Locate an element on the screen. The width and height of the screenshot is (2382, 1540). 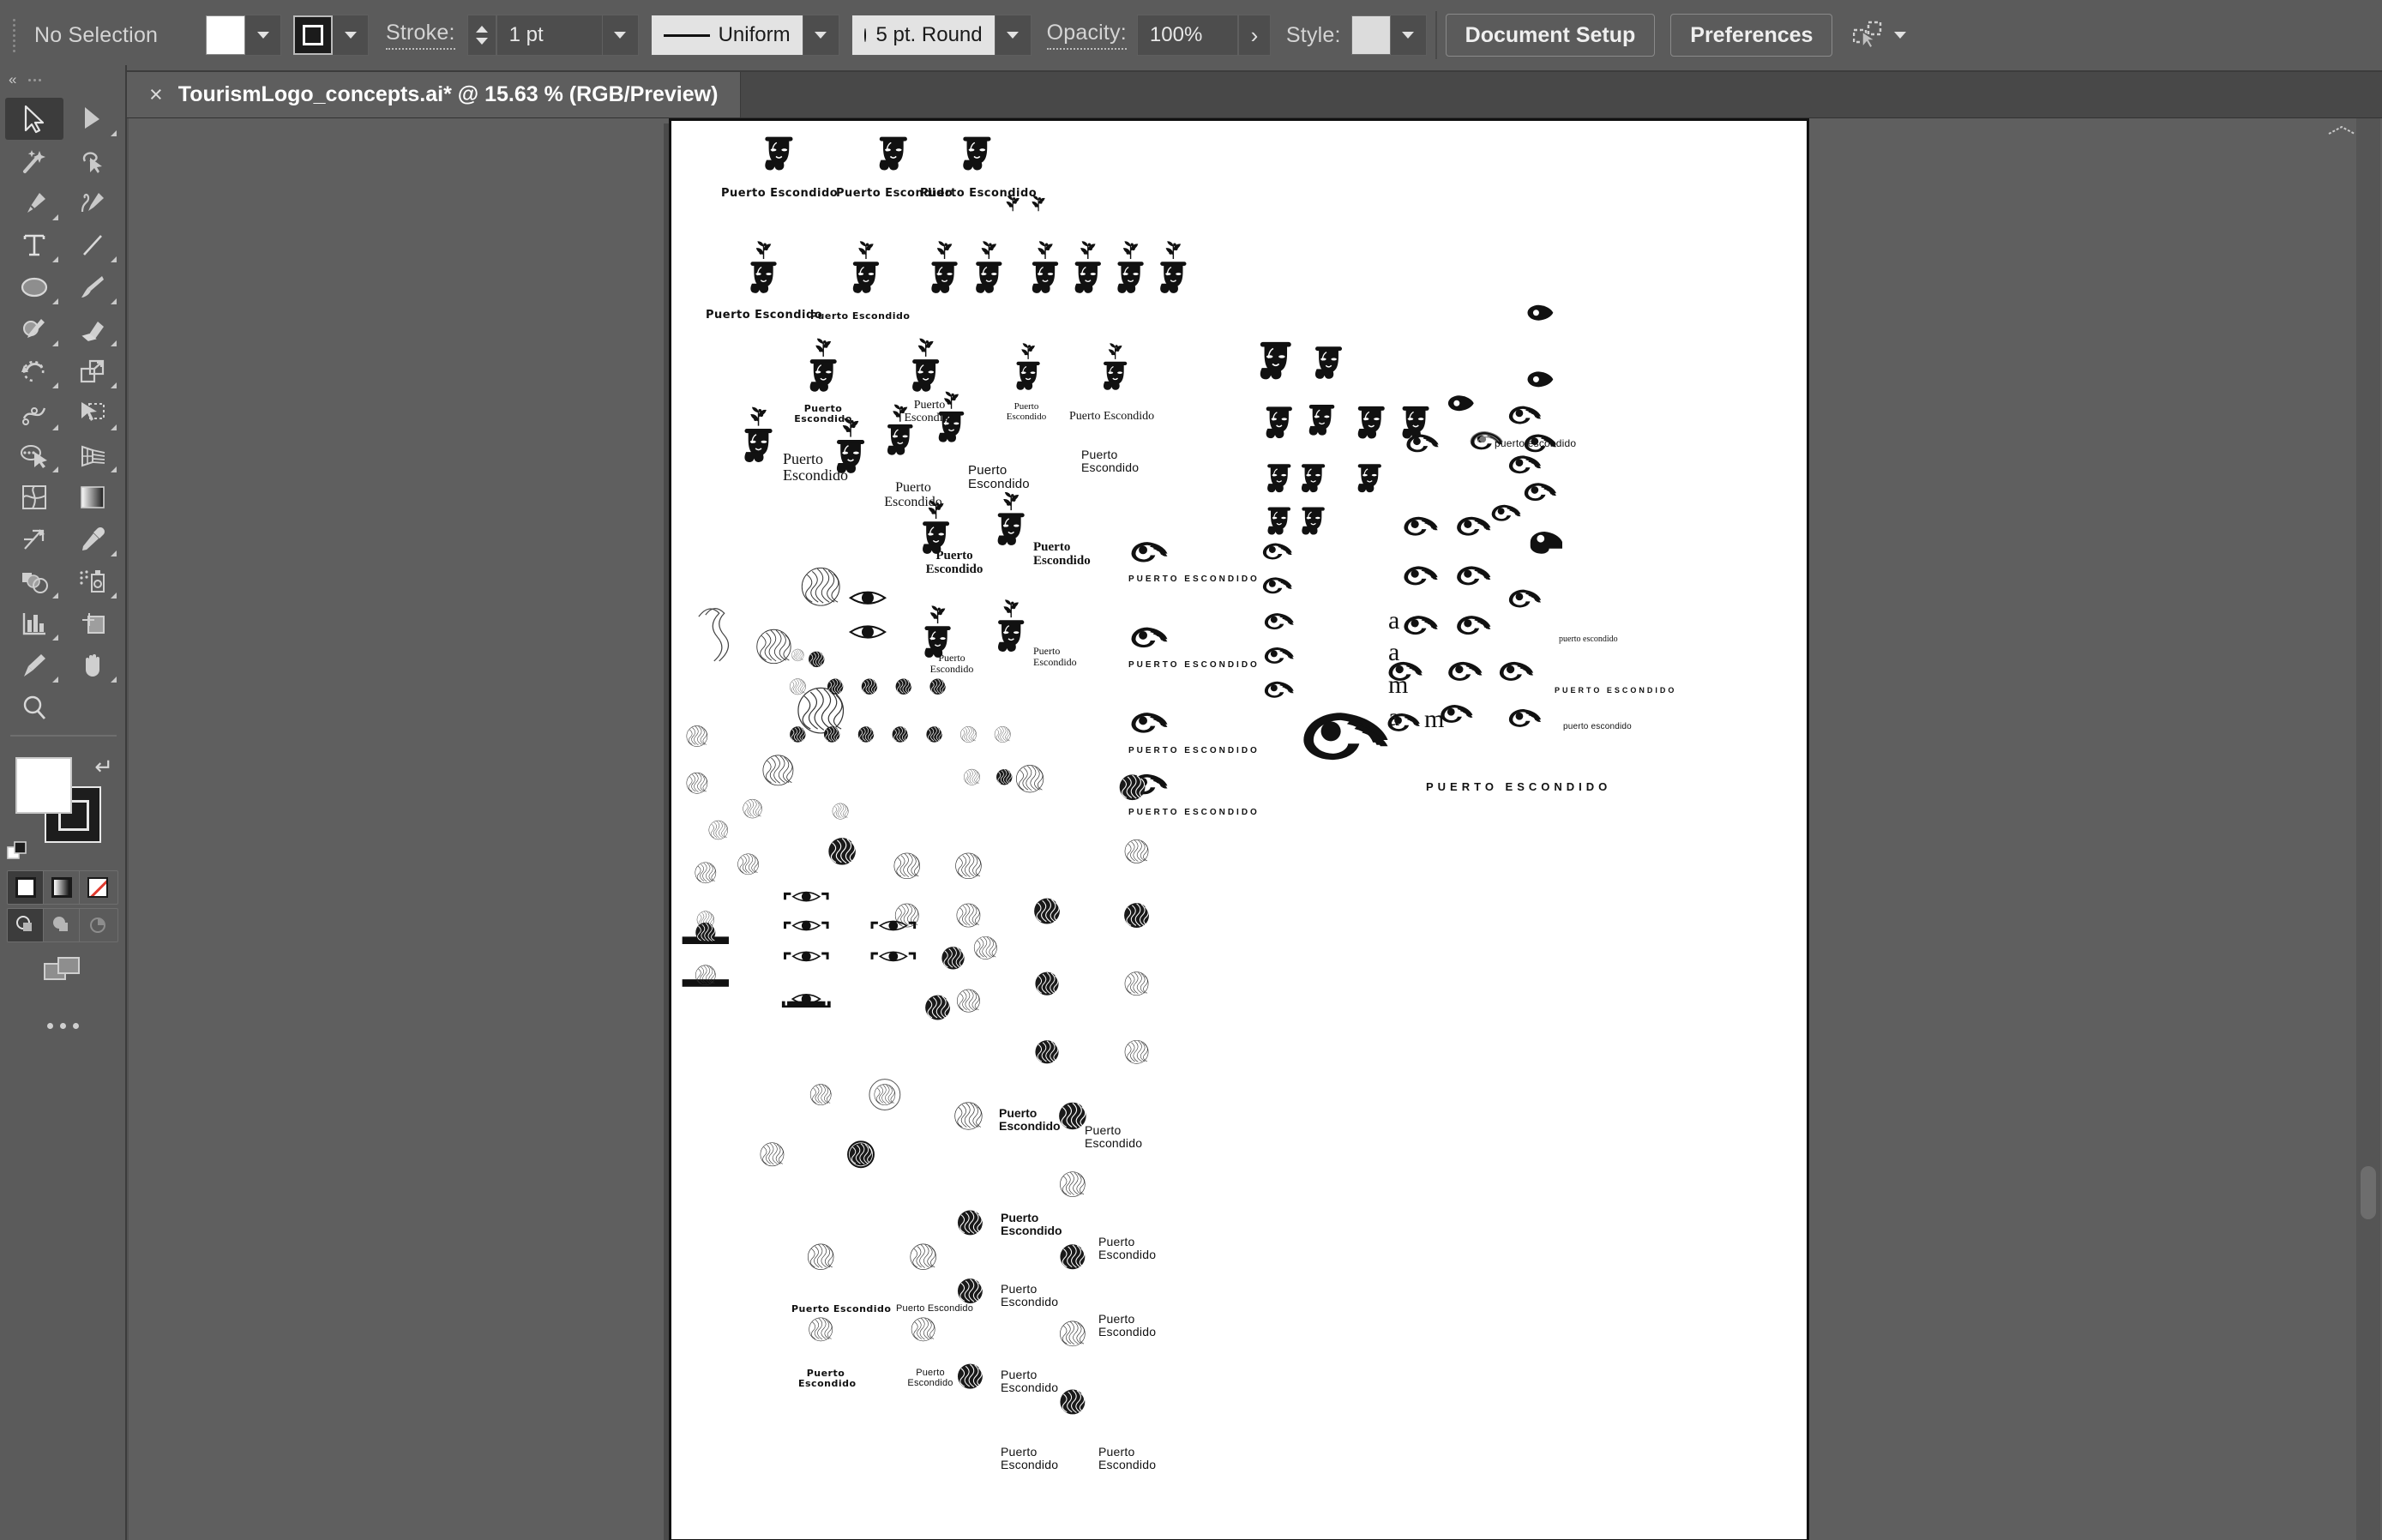
line-icon is located at coordinates (93, 245).